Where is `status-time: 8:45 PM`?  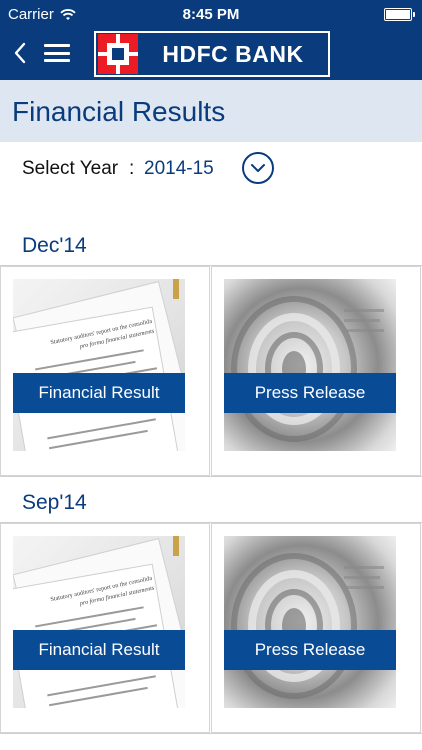 status-time: 8:45 PM is located at coordinates (211, 14).